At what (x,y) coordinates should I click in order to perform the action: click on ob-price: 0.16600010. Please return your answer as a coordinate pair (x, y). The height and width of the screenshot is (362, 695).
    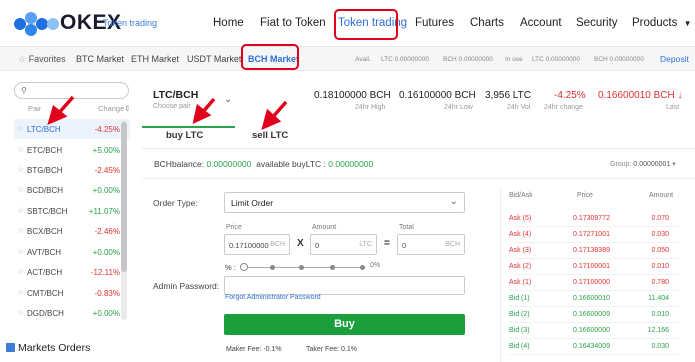
    Looking at the image, I should click on (591, 298).